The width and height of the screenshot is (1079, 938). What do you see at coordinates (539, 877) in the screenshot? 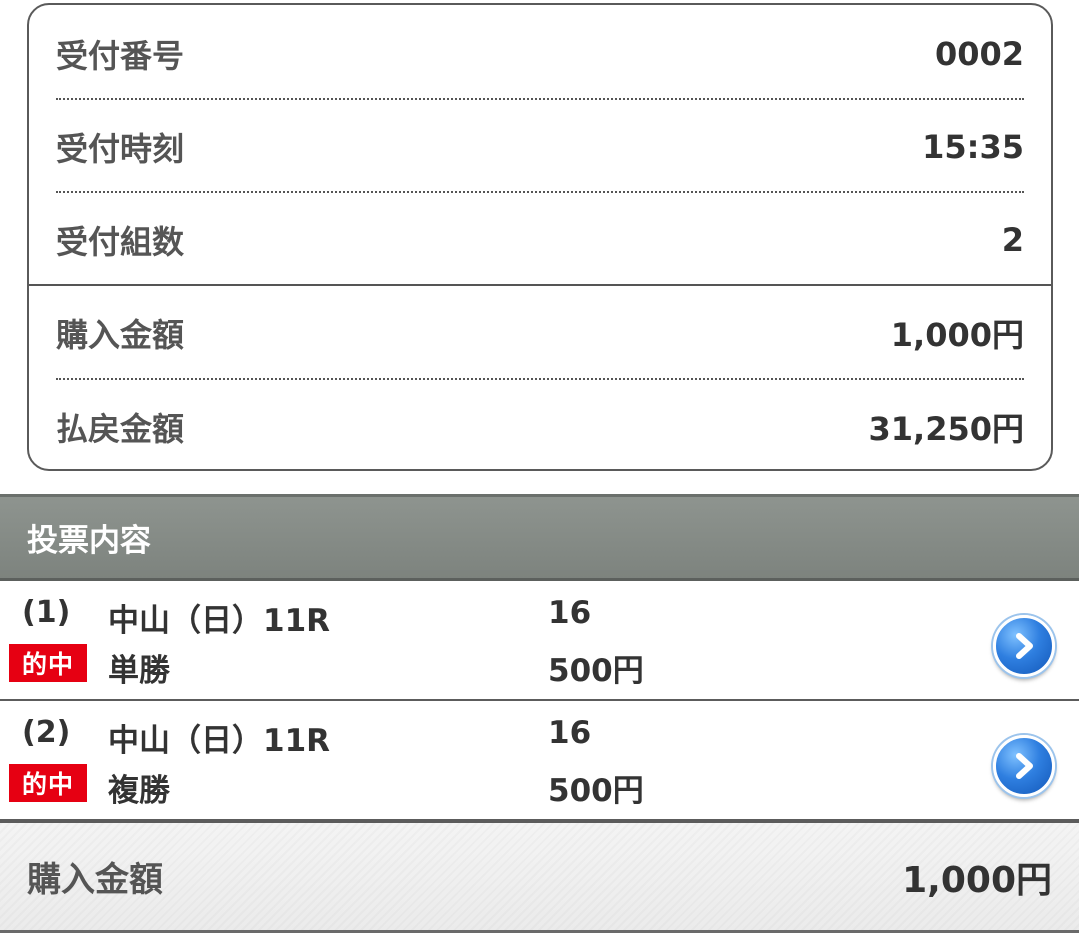
I see `total-purchase-bar: 購入金額 1,000円` at bounding box center [539, 877].